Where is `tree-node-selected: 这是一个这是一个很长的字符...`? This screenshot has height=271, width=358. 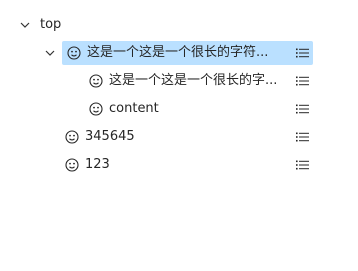
tree-node-selected: 这是一个这是一个很长的字符... is located at coordinates (187, 53).